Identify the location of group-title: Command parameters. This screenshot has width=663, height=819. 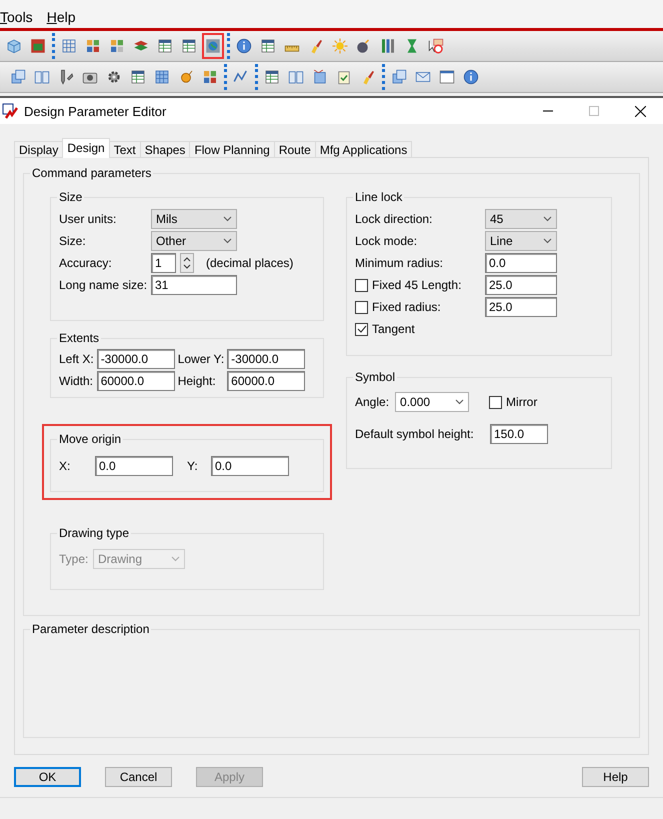
(91, 173).